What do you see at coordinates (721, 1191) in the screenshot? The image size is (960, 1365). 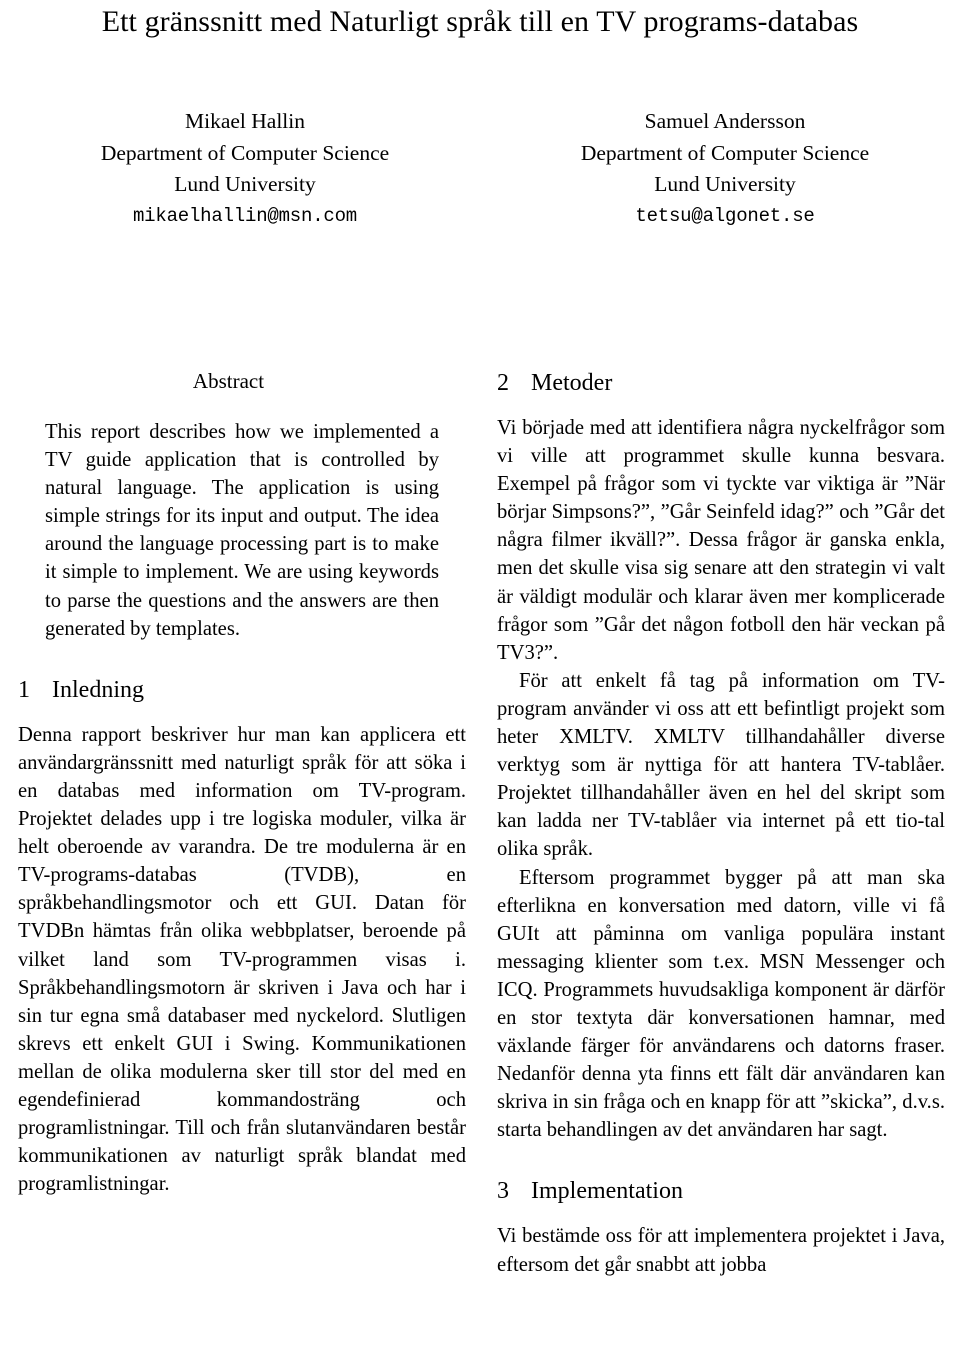 I see `section-heading-3: 3 Implementation` at bounding box center [721, 1191].